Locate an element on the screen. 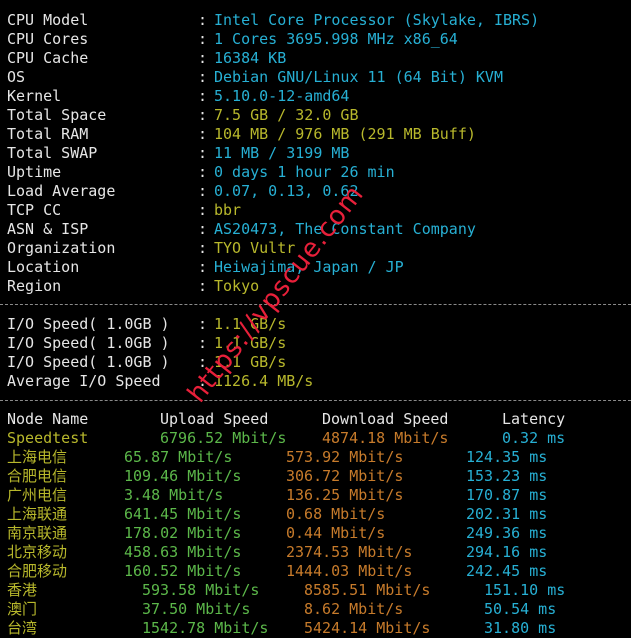 This screenshot has width=631, height=638. info-value: 104 MB / 976 MB (291 MB Buff) is located at coordinates (345, 134).